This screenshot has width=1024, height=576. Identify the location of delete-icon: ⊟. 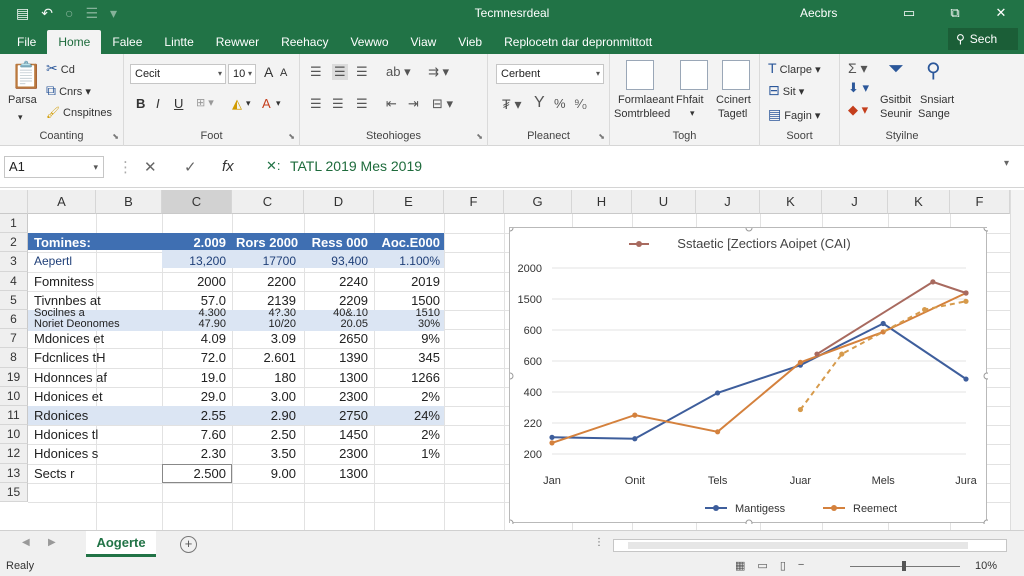
(774, 90).